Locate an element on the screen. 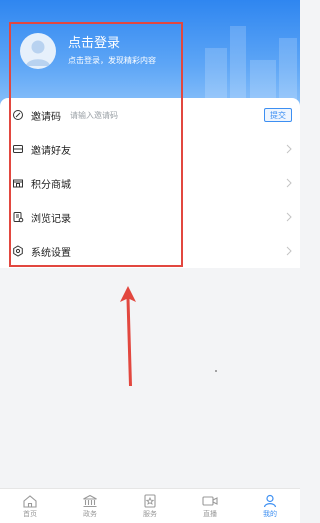 This screenshot has width=320, height=523. link-icon is located at coordinates (18, 115).